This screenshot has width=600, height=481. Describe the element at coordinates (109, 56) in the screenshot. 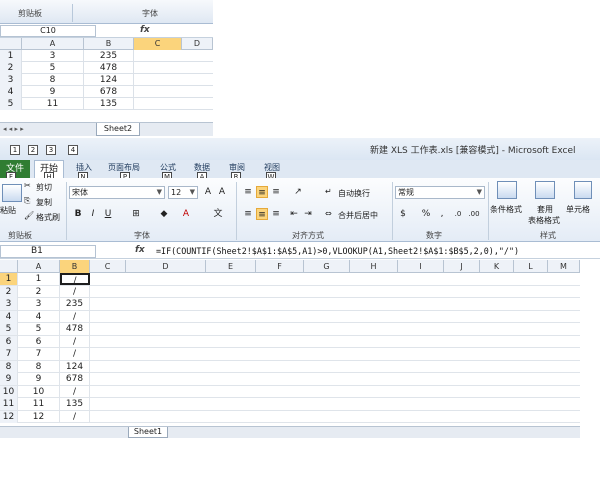

I see `cell-b: 235` at that location.